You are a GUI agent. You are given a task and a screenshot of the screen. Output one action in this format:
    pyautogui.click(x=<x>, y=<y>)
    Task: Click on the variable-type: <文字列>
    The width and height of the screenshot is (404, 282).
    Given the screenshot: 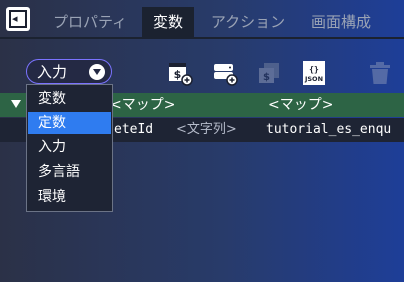 What is the action you would take?
    pyautogui.click(x=206, y=129)
    